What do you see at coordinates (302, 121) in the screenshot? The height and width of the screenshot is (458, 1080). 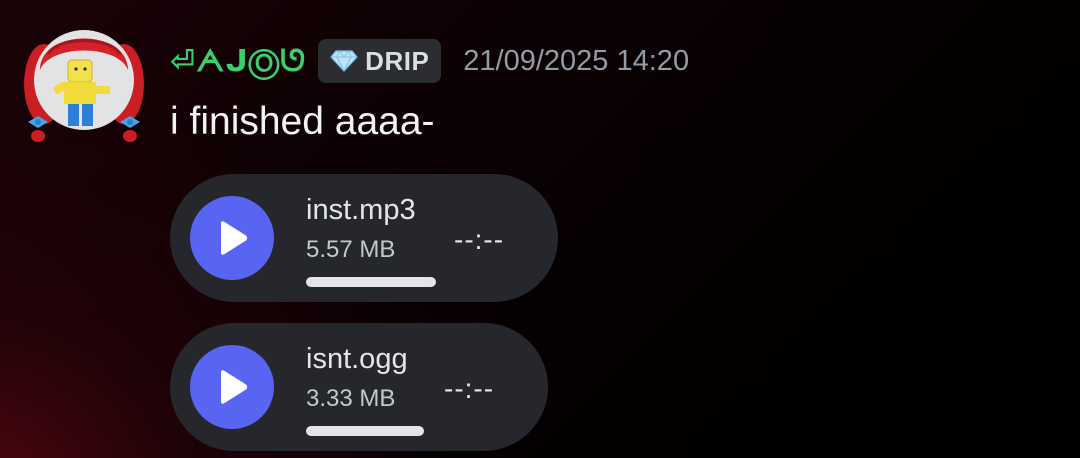 I see `message-text: i finished aaaa-` at bounding box center [302, 121].